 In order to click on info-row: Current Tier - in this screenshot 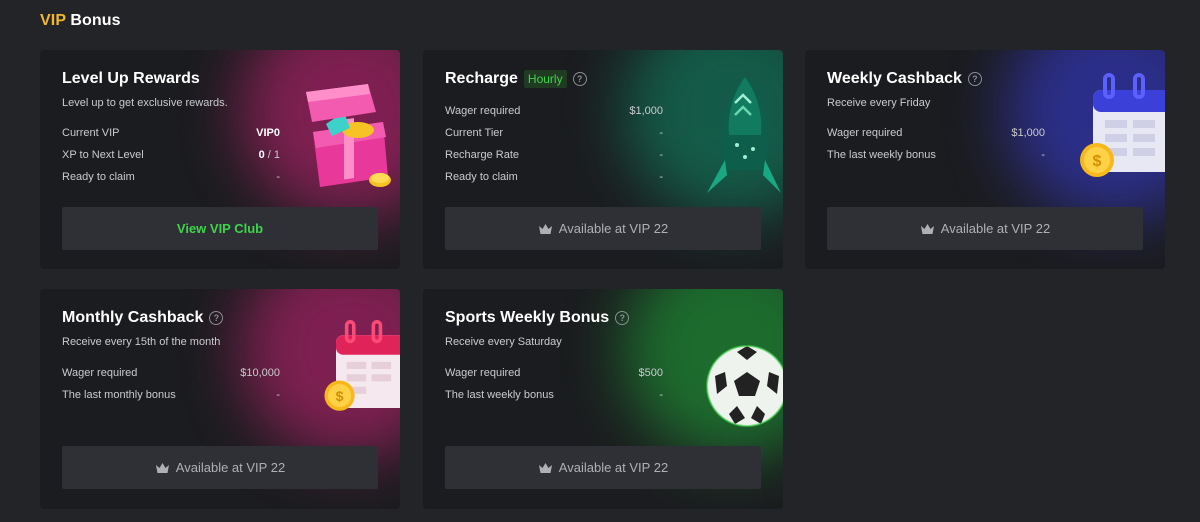, I will do `click(554, 133)`.